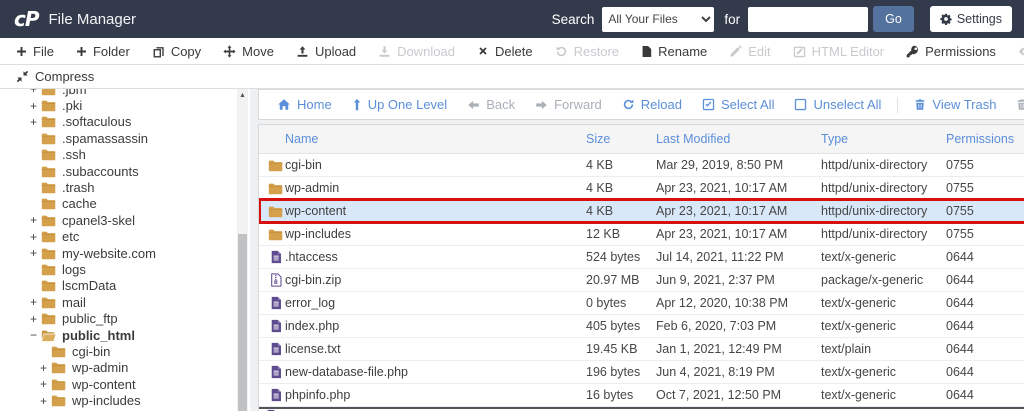  What do you see at coordinates (302, 51) in the screenshot?
I see `upload-icon` at bounding box center [302, 51].